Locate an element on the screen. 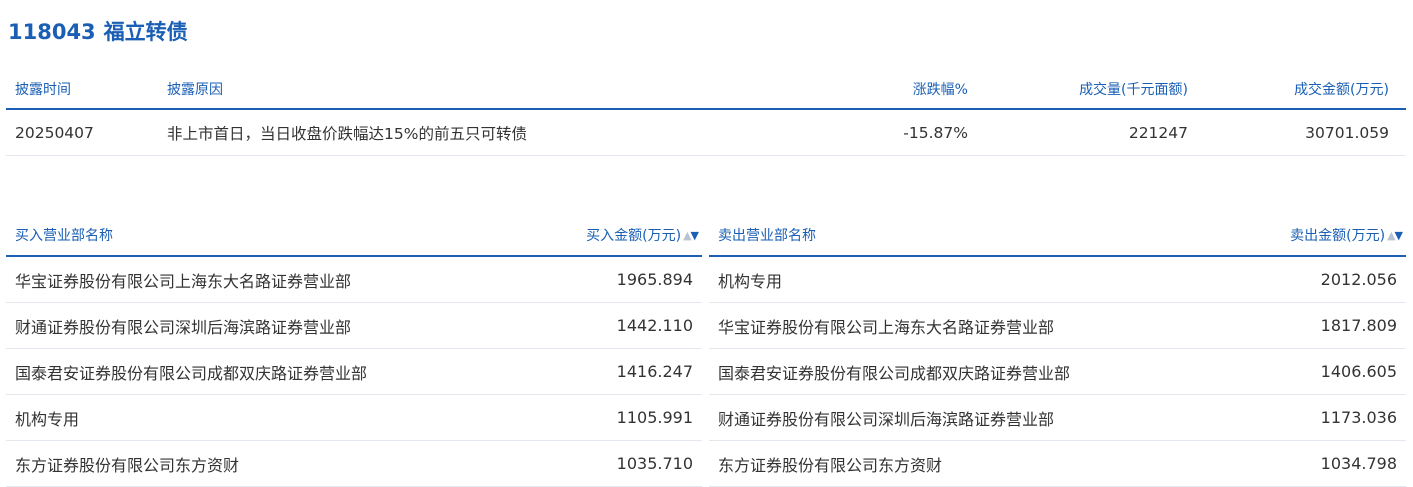 This screenshot has height=487, width=1413. trade-volume: 221247 is located at coordinates (1158, 132).